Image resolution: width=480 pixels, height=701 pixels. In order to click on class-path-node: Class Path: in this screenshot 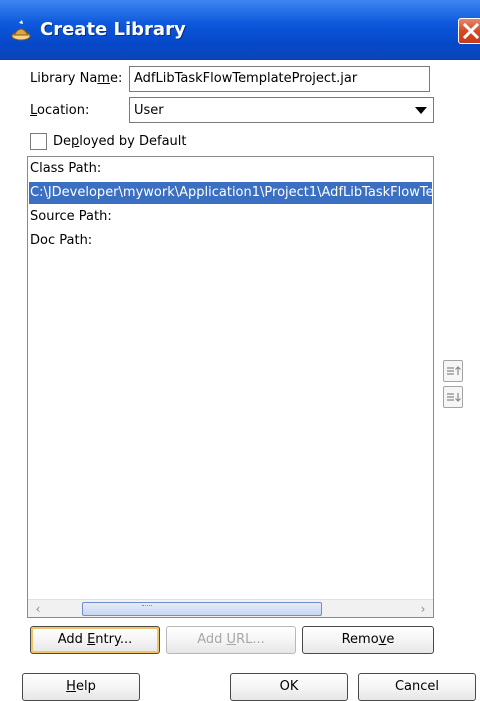, I will do `click(230, 169)`.